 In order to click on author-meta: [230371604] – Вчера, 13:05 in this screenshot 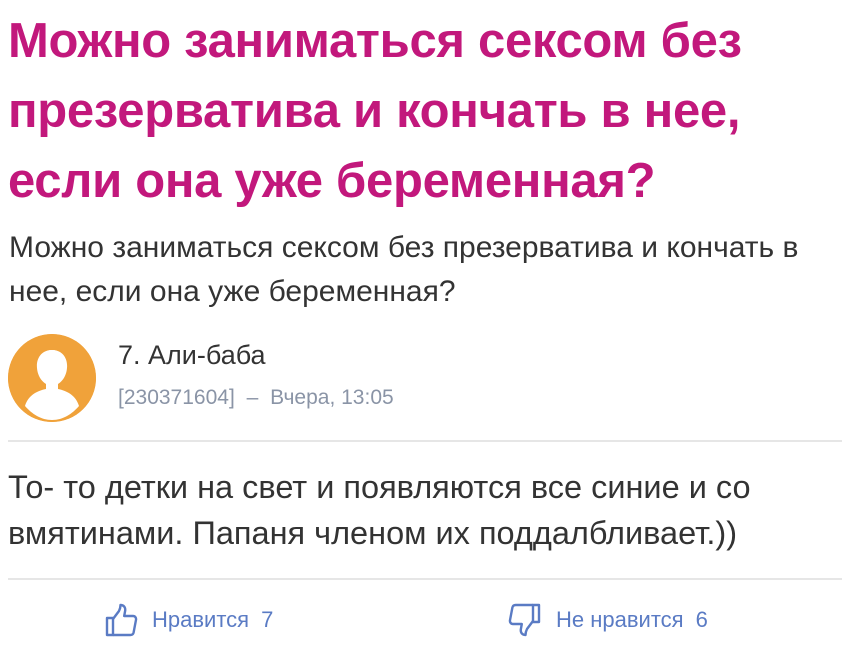, I will do `click(256, 398)`.